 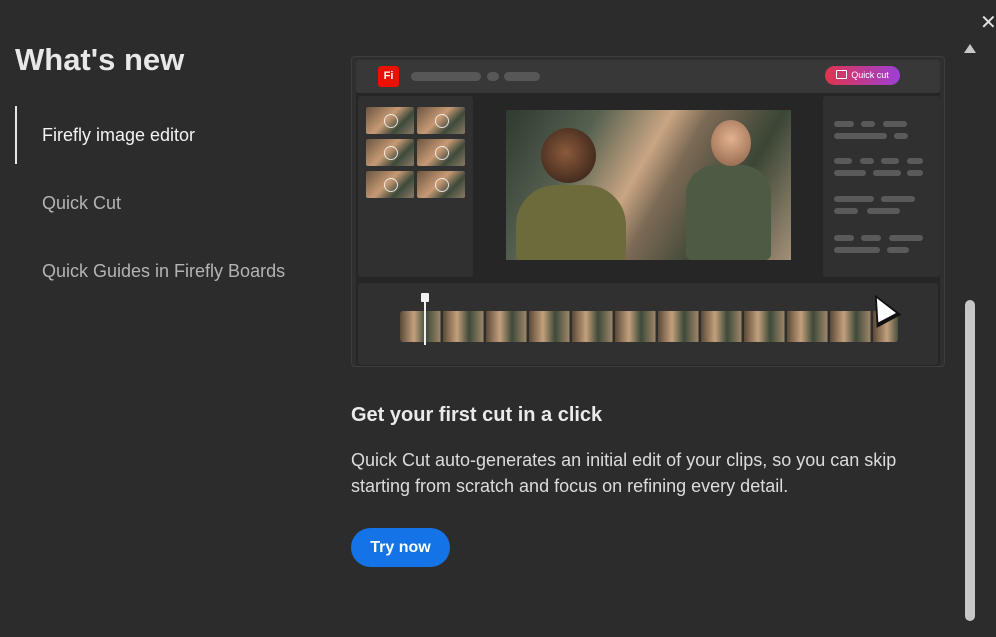 I want to click on page-title: What's new, so click(x=100, y=59).